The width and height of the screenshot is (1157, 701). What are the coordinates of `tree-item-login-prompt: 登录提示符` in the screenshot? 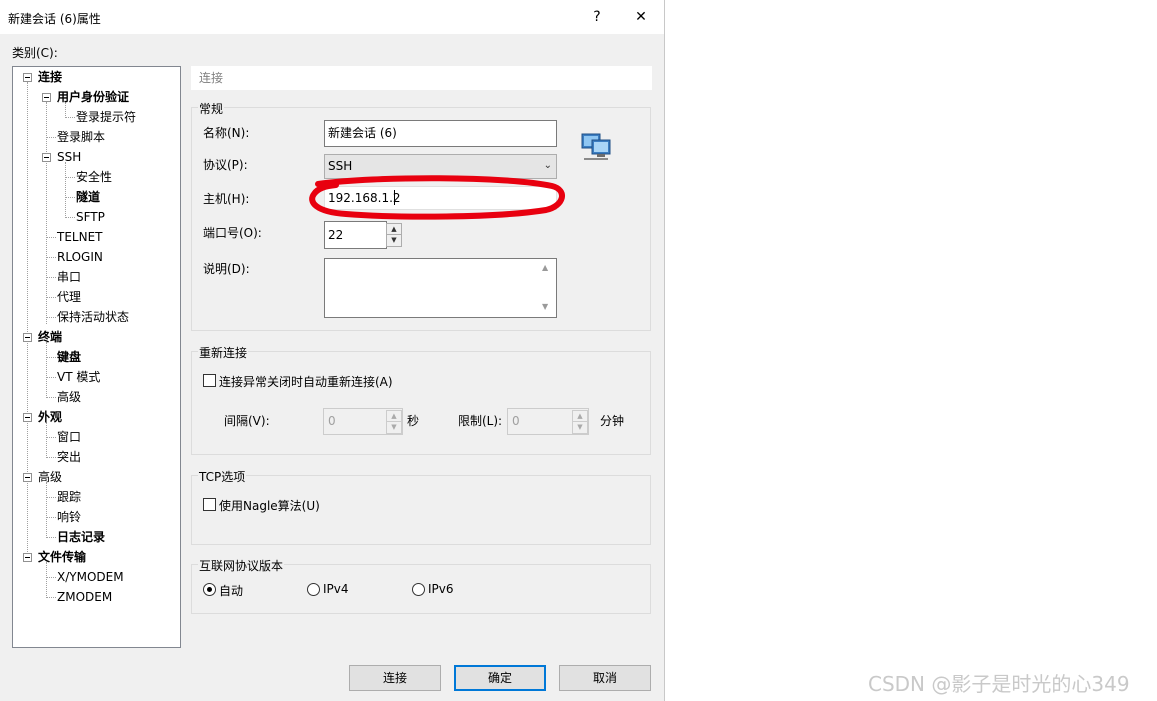 It's located at (106, 117).